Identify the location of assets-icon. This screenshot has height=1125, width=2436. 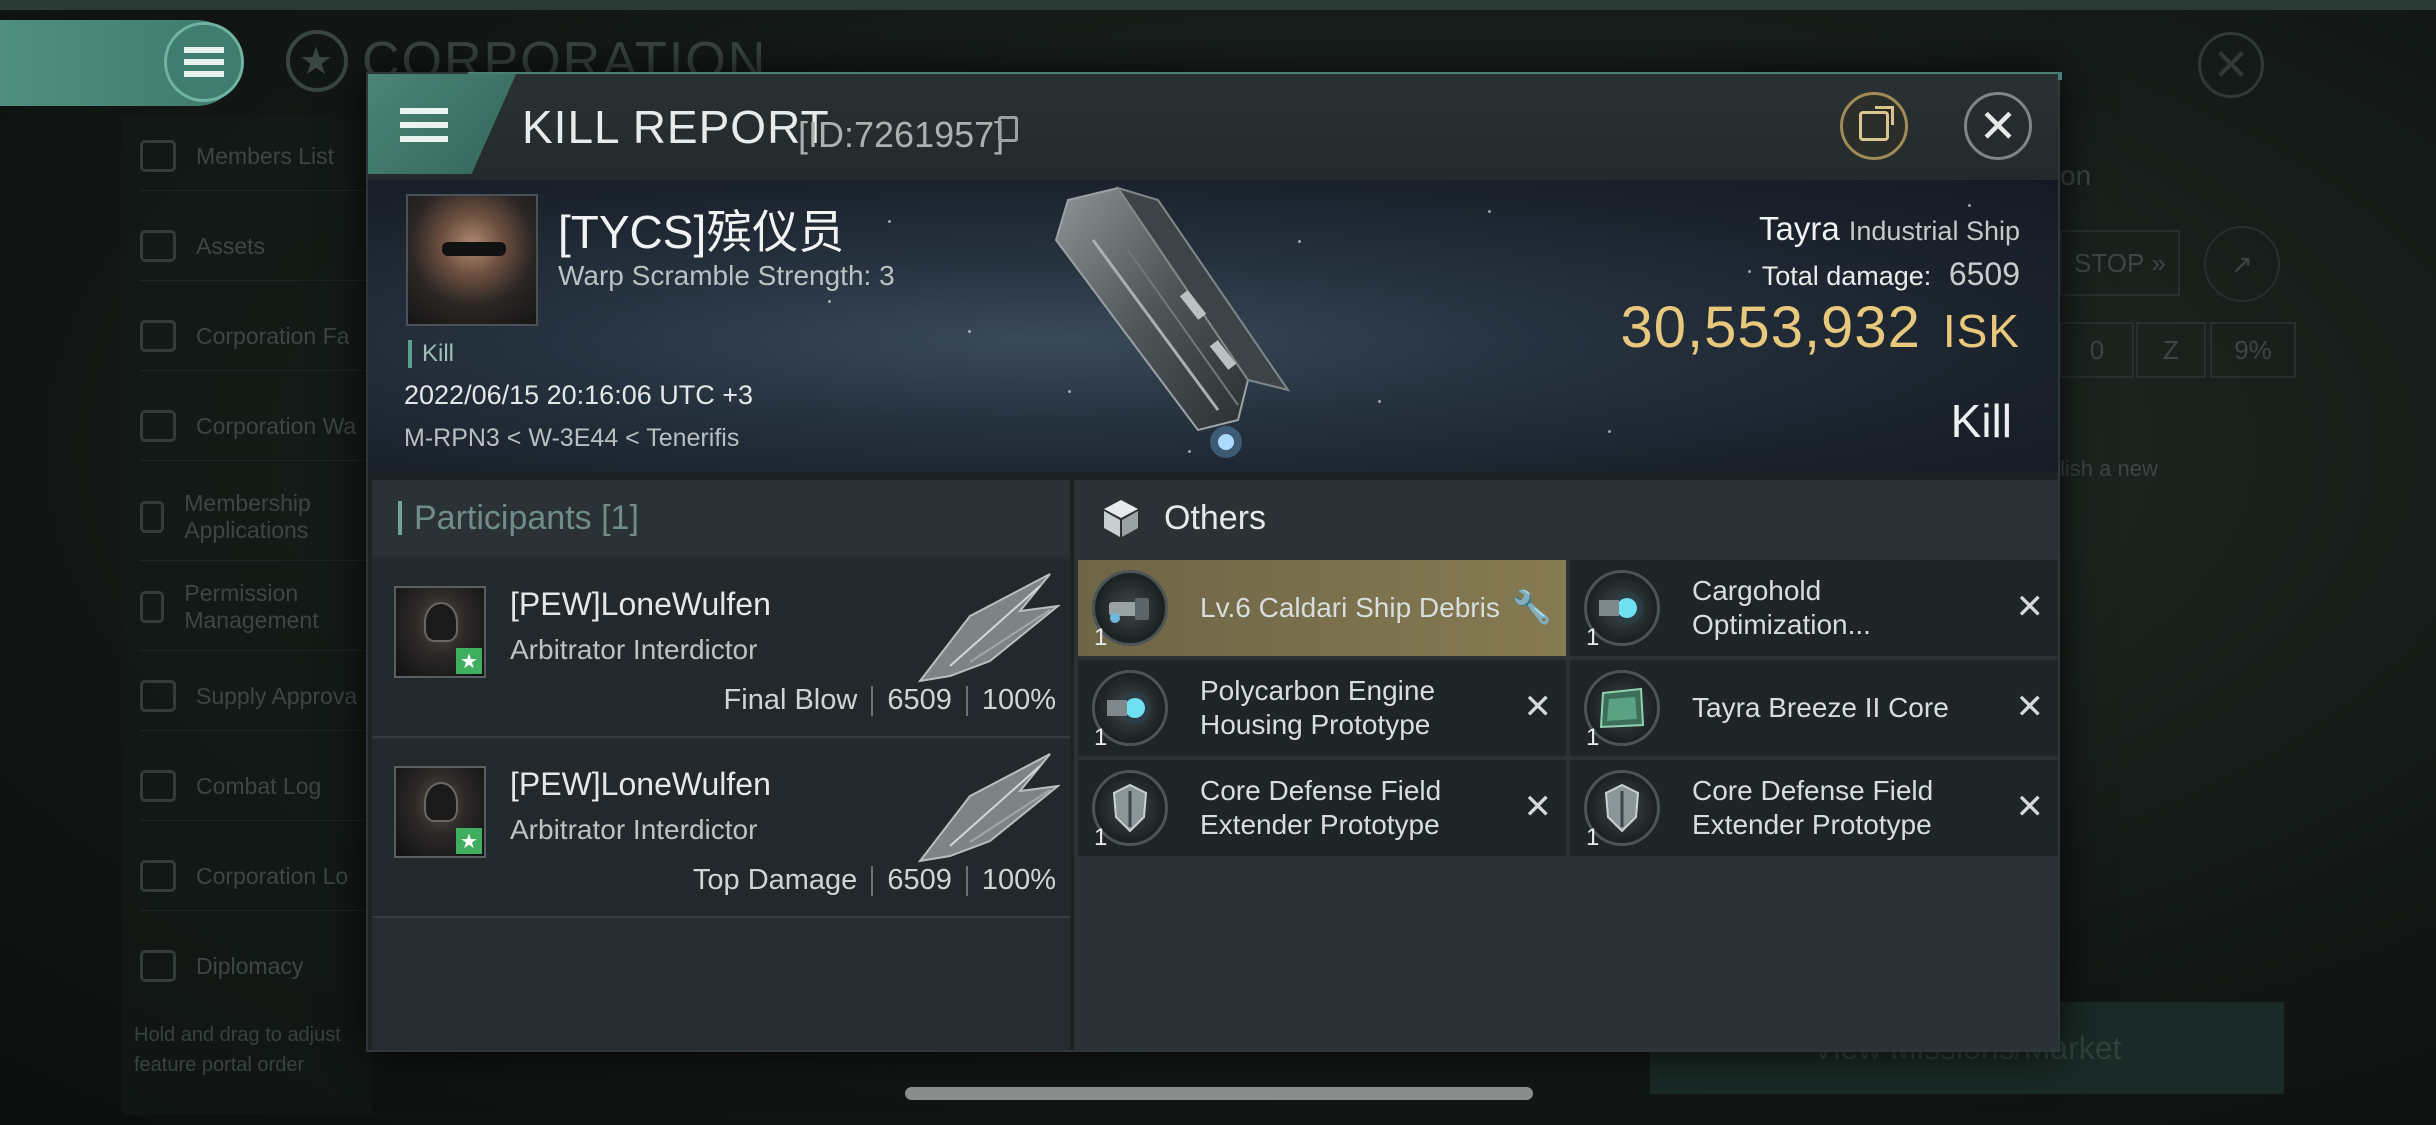
(158, 246).